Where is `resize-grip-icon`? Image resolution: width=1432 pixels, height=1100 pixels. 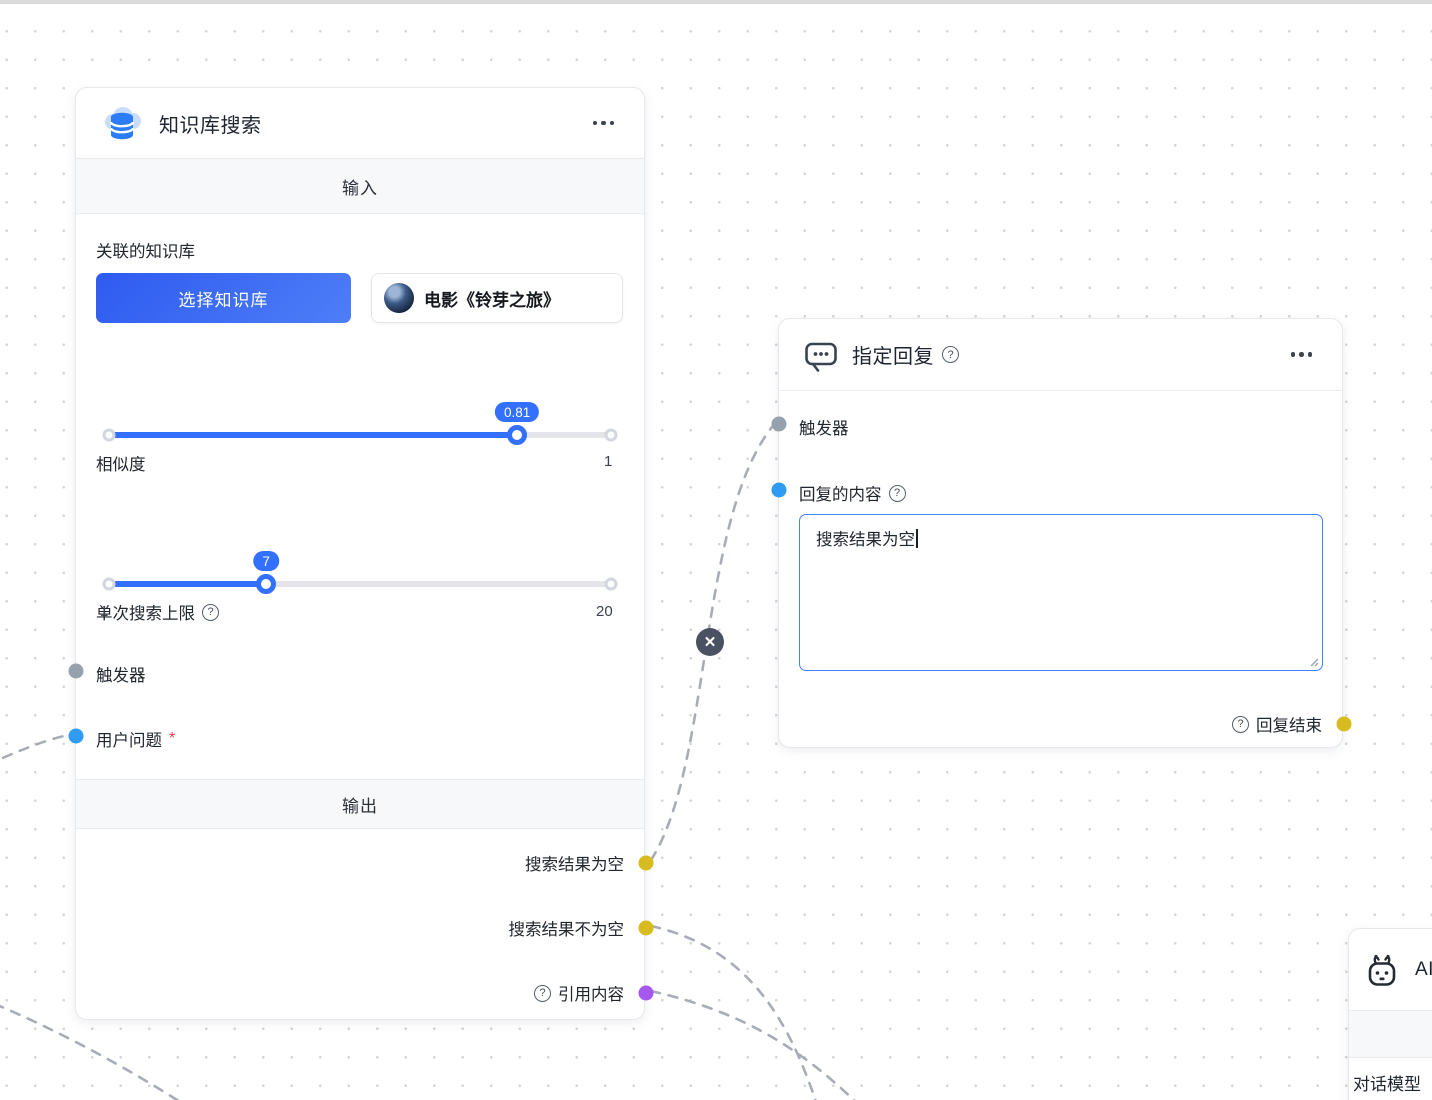 resize-grip-icon is located at coordinates (1313, 661).